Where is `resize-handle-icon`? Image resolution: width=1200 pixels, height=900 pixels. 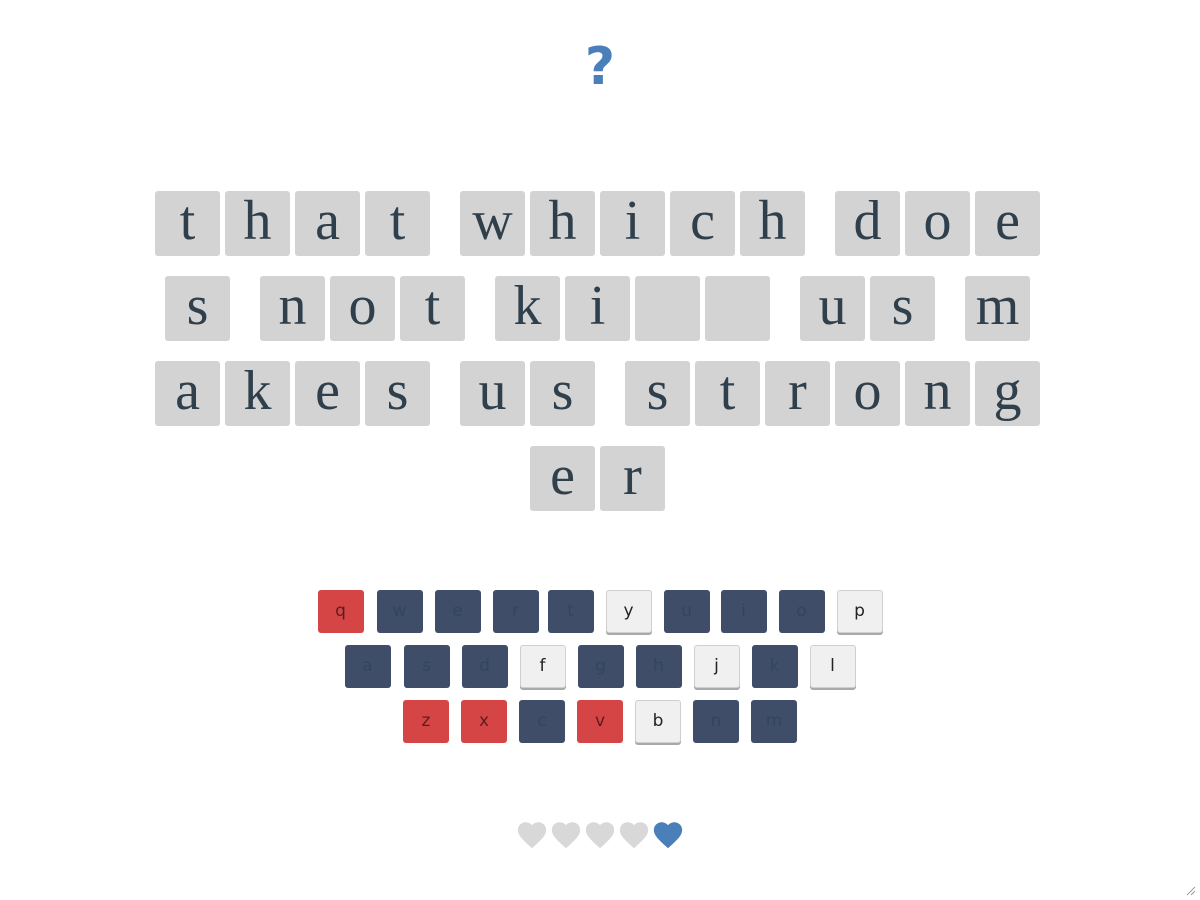 resize-handle-icon is located at coordinates (1190, 890).